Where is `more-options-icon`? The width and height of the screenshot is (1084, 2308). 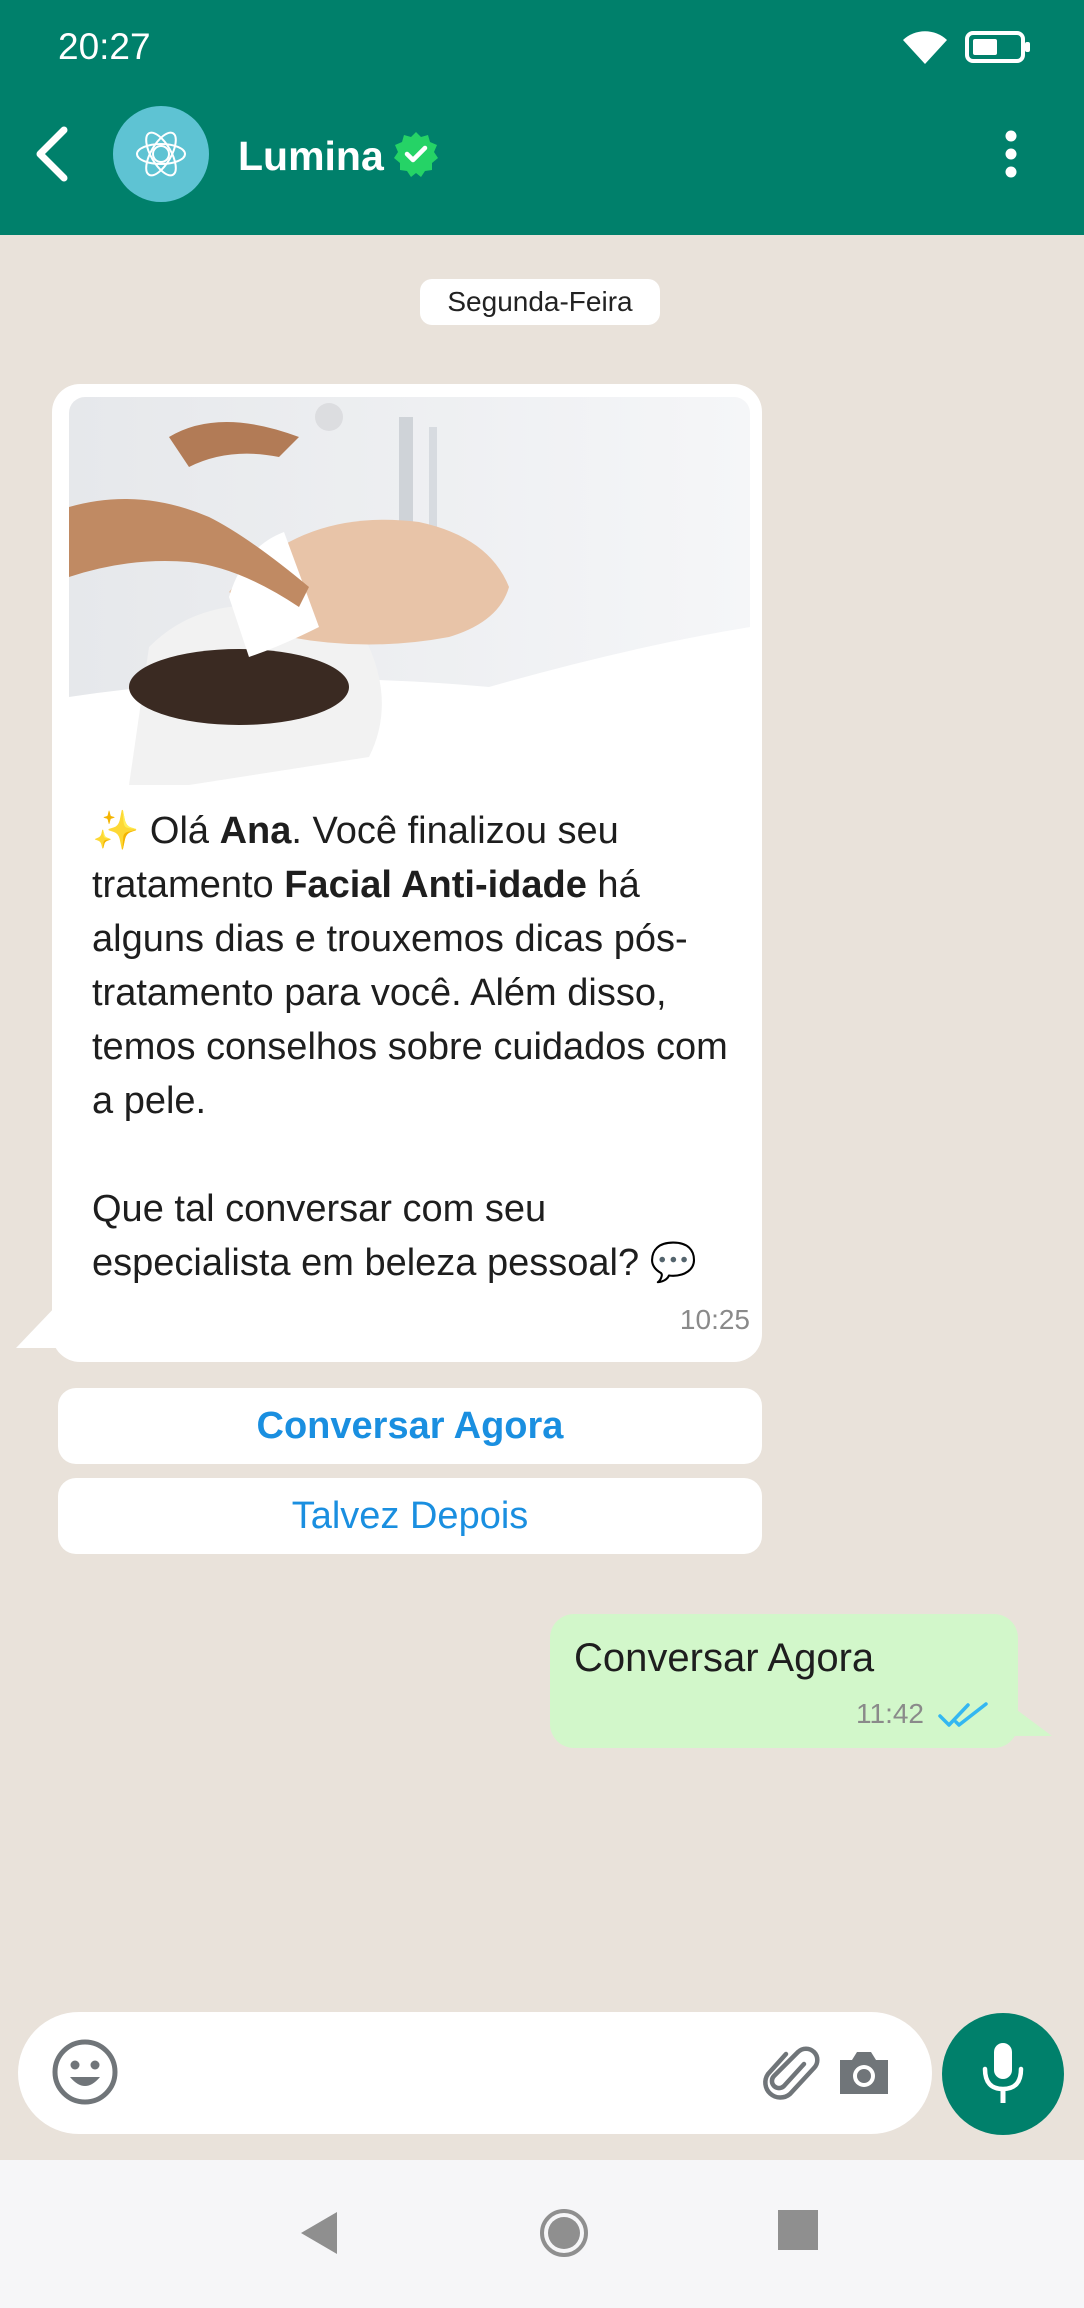
more-options-icon is located at coordinates (1011, 154).